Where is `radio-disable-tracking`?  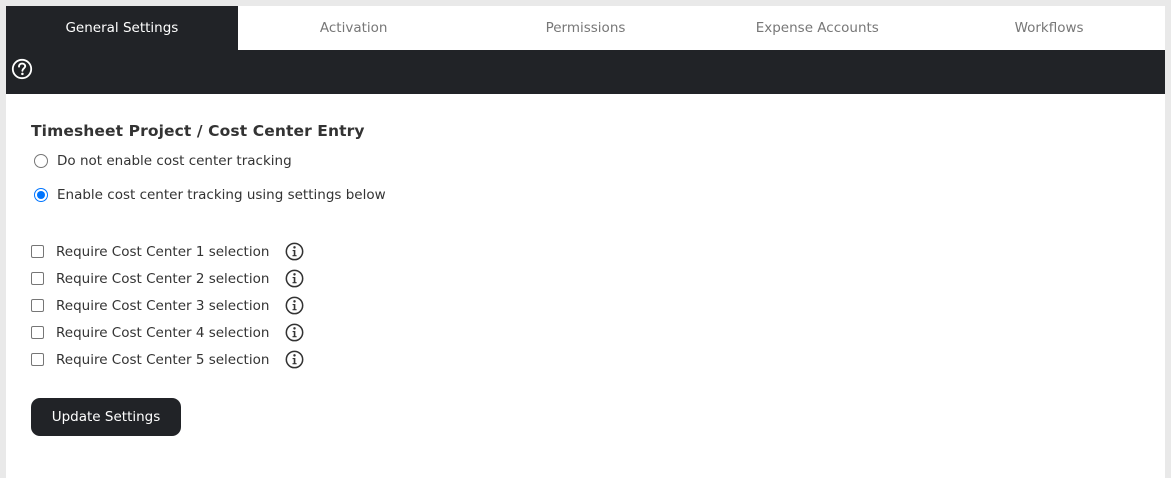
radio-disable-tracking is located at coordinates (41, 161).